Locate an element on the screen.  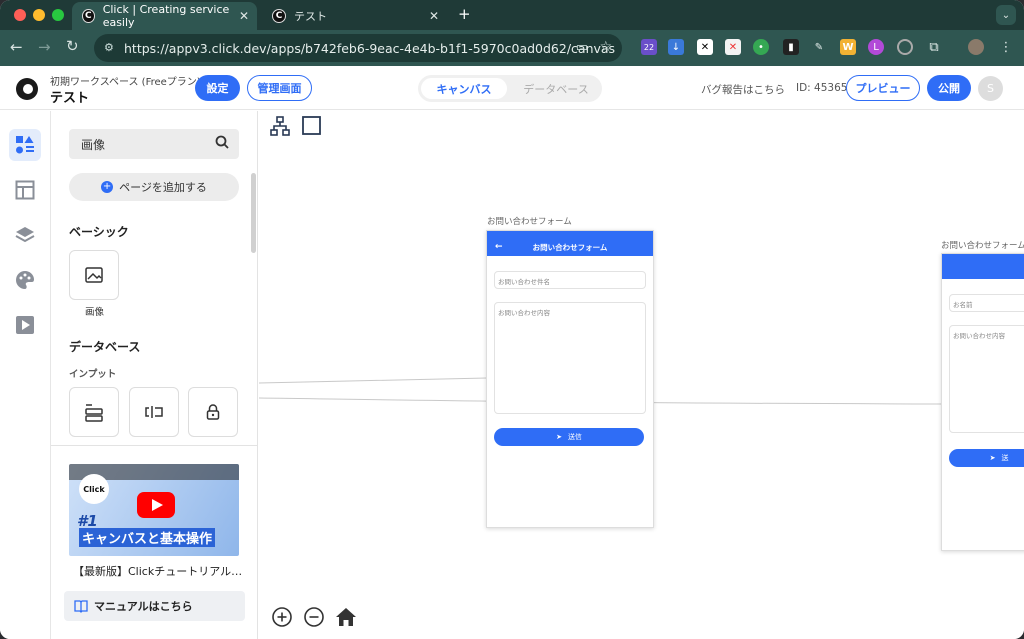
tutorial-video-thumbnail: Click #1 キャンバスと基本操作 is located at coordinates (154, 510).